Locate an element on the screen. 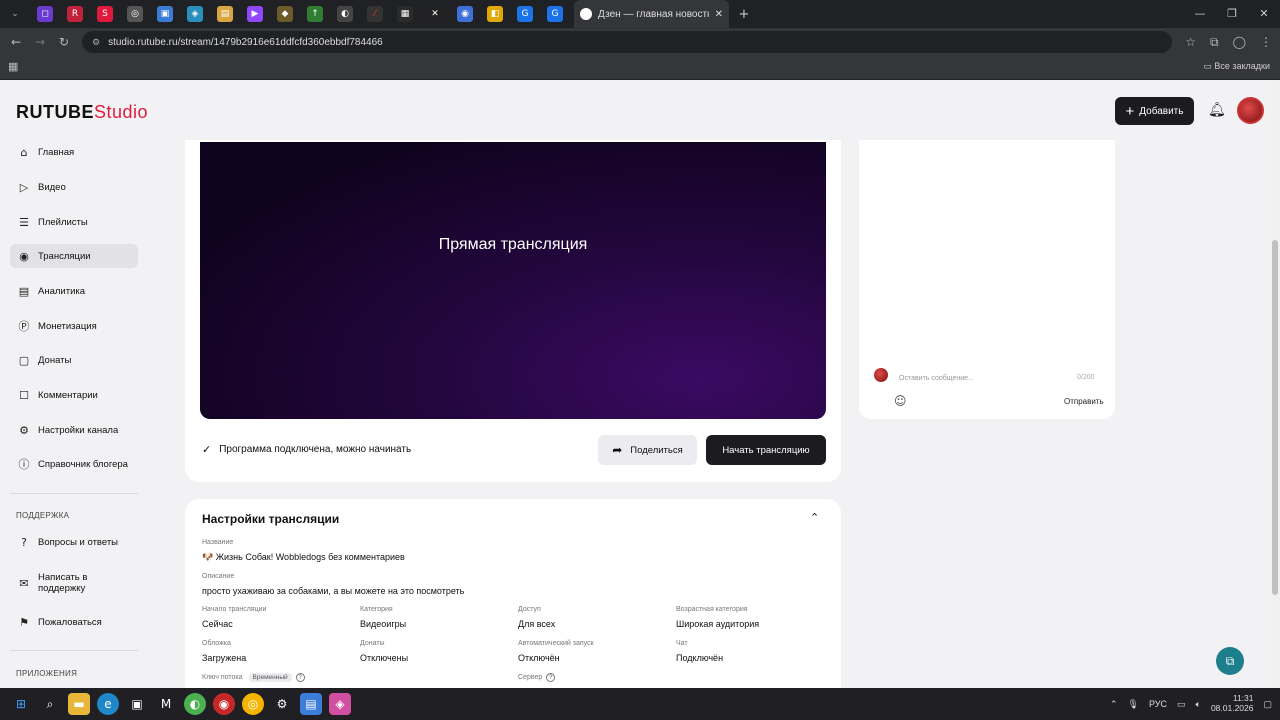  new-tab-icon: + is located at coordinates (744, 14).